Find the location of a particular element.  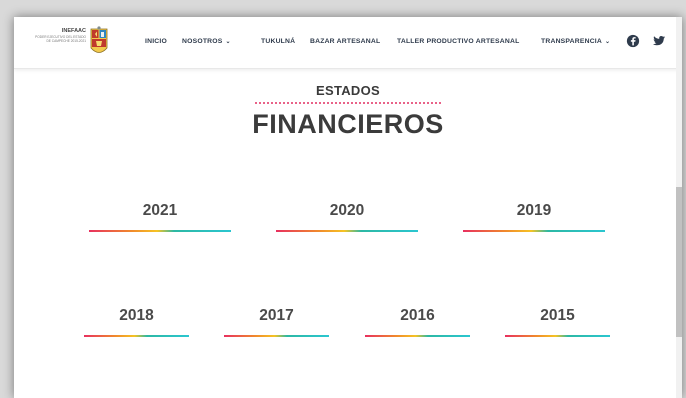

nav-taller-label: TALLER PRODUCTIVO ARTESANAL is located at coordinates (458, 41).